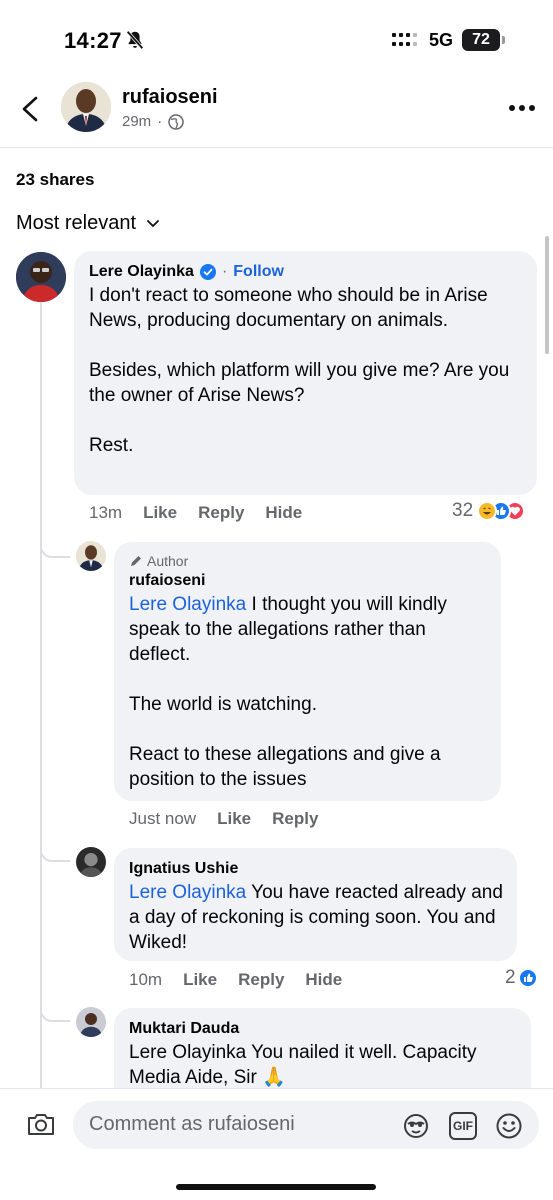 The image size is (553, 1200). Describe the element at coordinates (463, 510) in the screenshot. I see `reaction-count: 32` at that location.